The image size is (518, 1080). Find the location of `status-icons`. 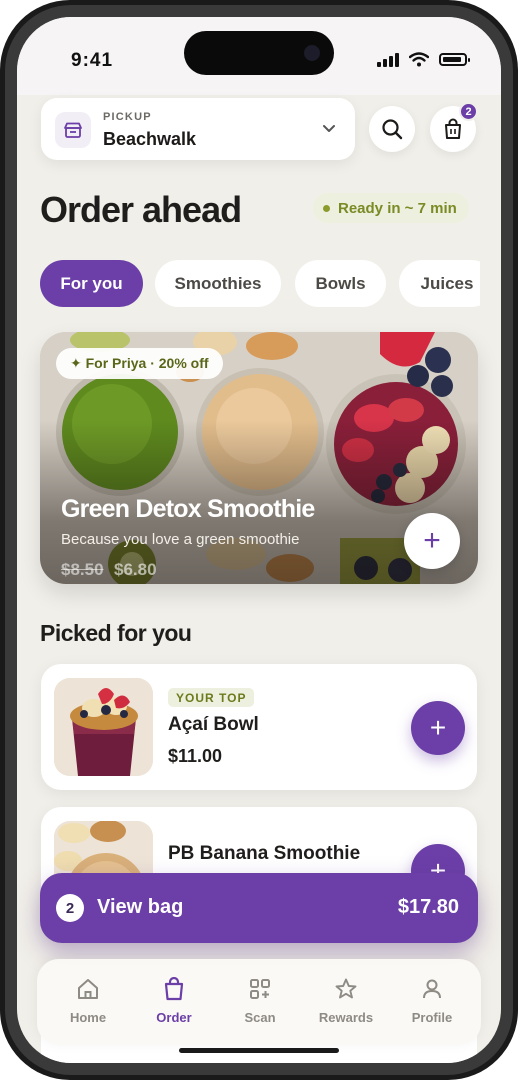

status-icons is located at coordinates (423, 59).